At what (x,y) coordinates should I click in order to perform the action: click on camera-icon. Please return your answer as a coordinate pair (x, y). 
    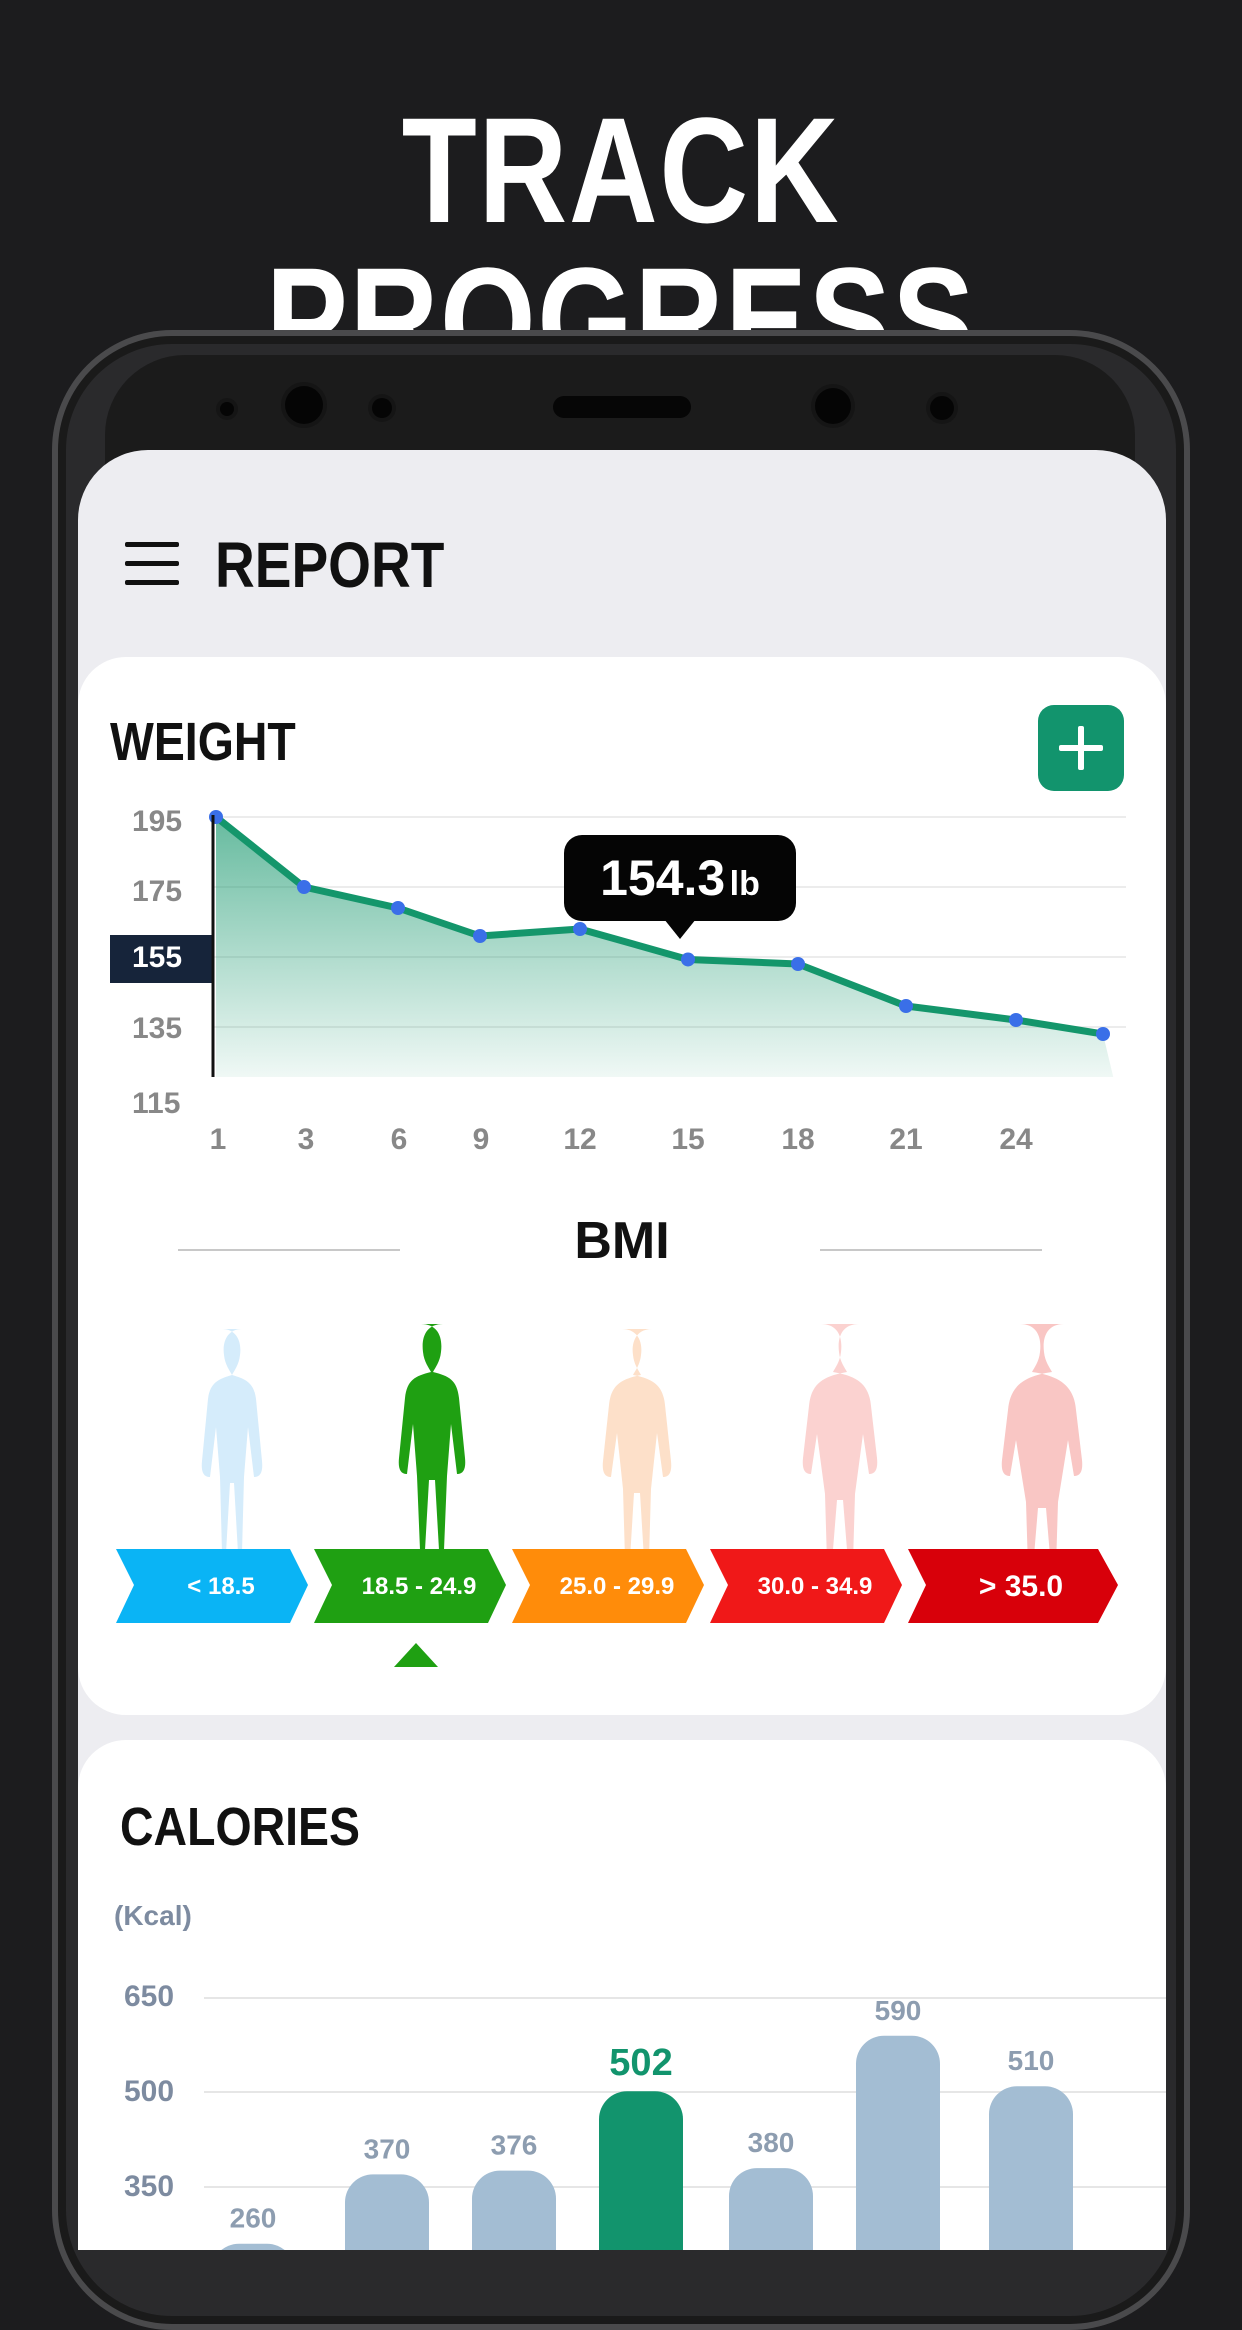
    Looking at the image, I should click on (833, 406).